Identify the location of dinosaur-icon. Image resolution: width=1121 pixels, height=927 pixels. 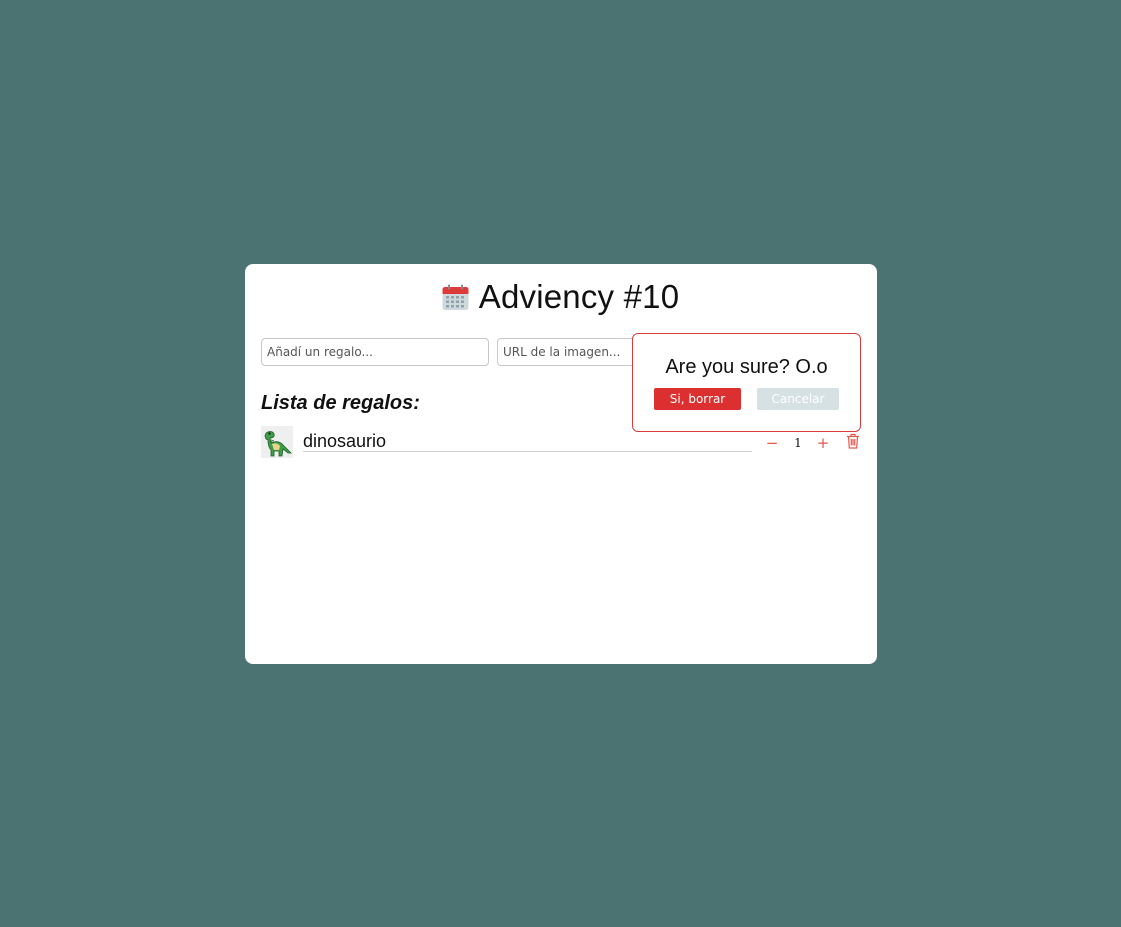
(278, 444).